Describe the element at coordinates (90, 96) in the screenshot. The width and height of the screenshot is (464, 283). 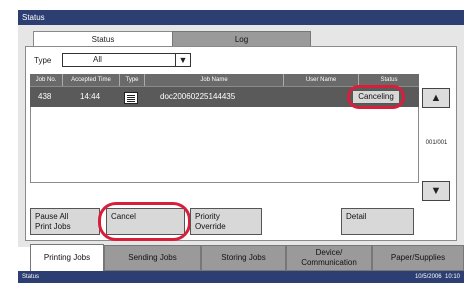
I see `accepted-time-cell: 14:44` at that location.